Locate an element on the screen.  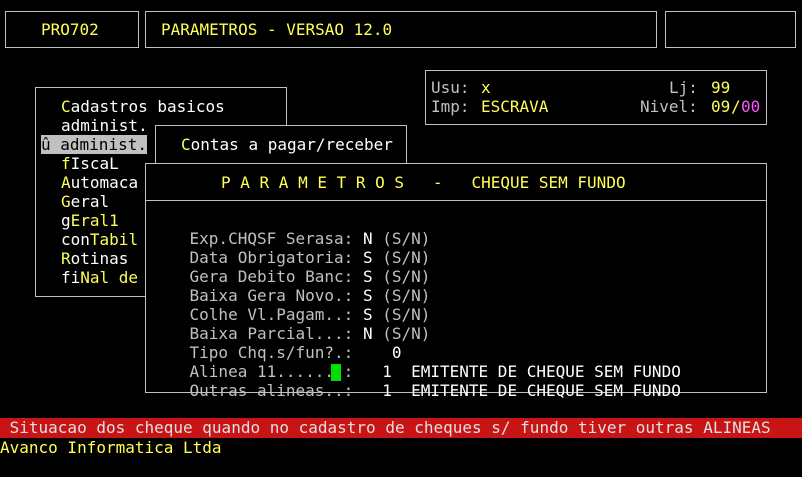
usu-value: x is located at coordinates (486, 87).